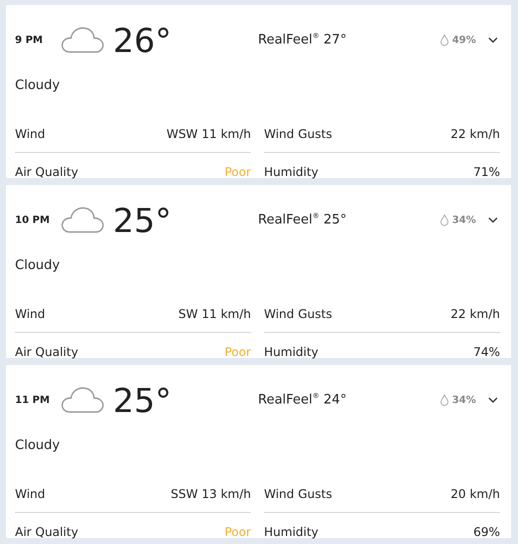  I want to click on hour-label: 10 PM, so click(33, 220).